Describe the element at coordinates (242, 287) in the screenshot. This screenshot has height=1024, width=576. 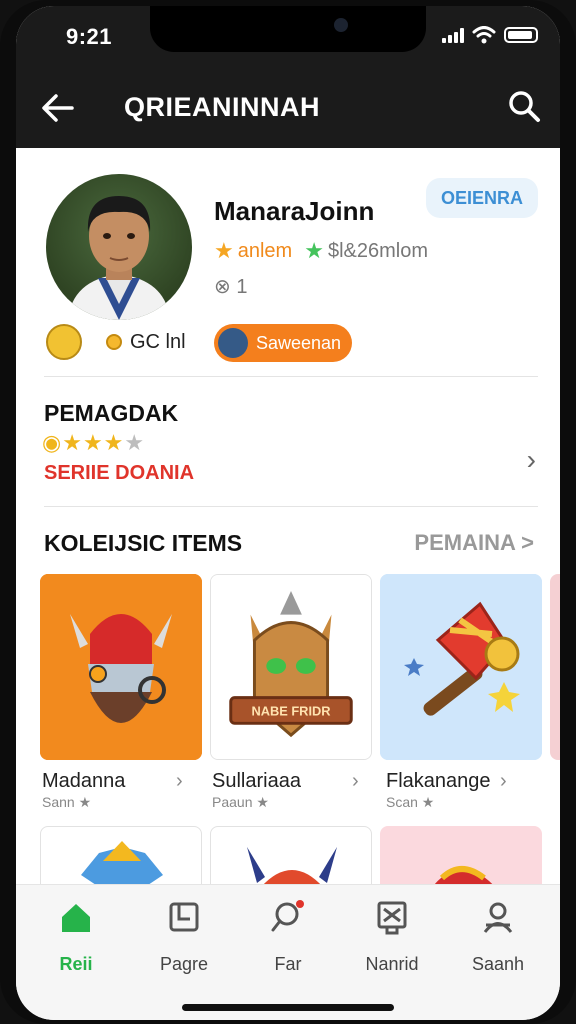
I see `level-value: 1` at that location.